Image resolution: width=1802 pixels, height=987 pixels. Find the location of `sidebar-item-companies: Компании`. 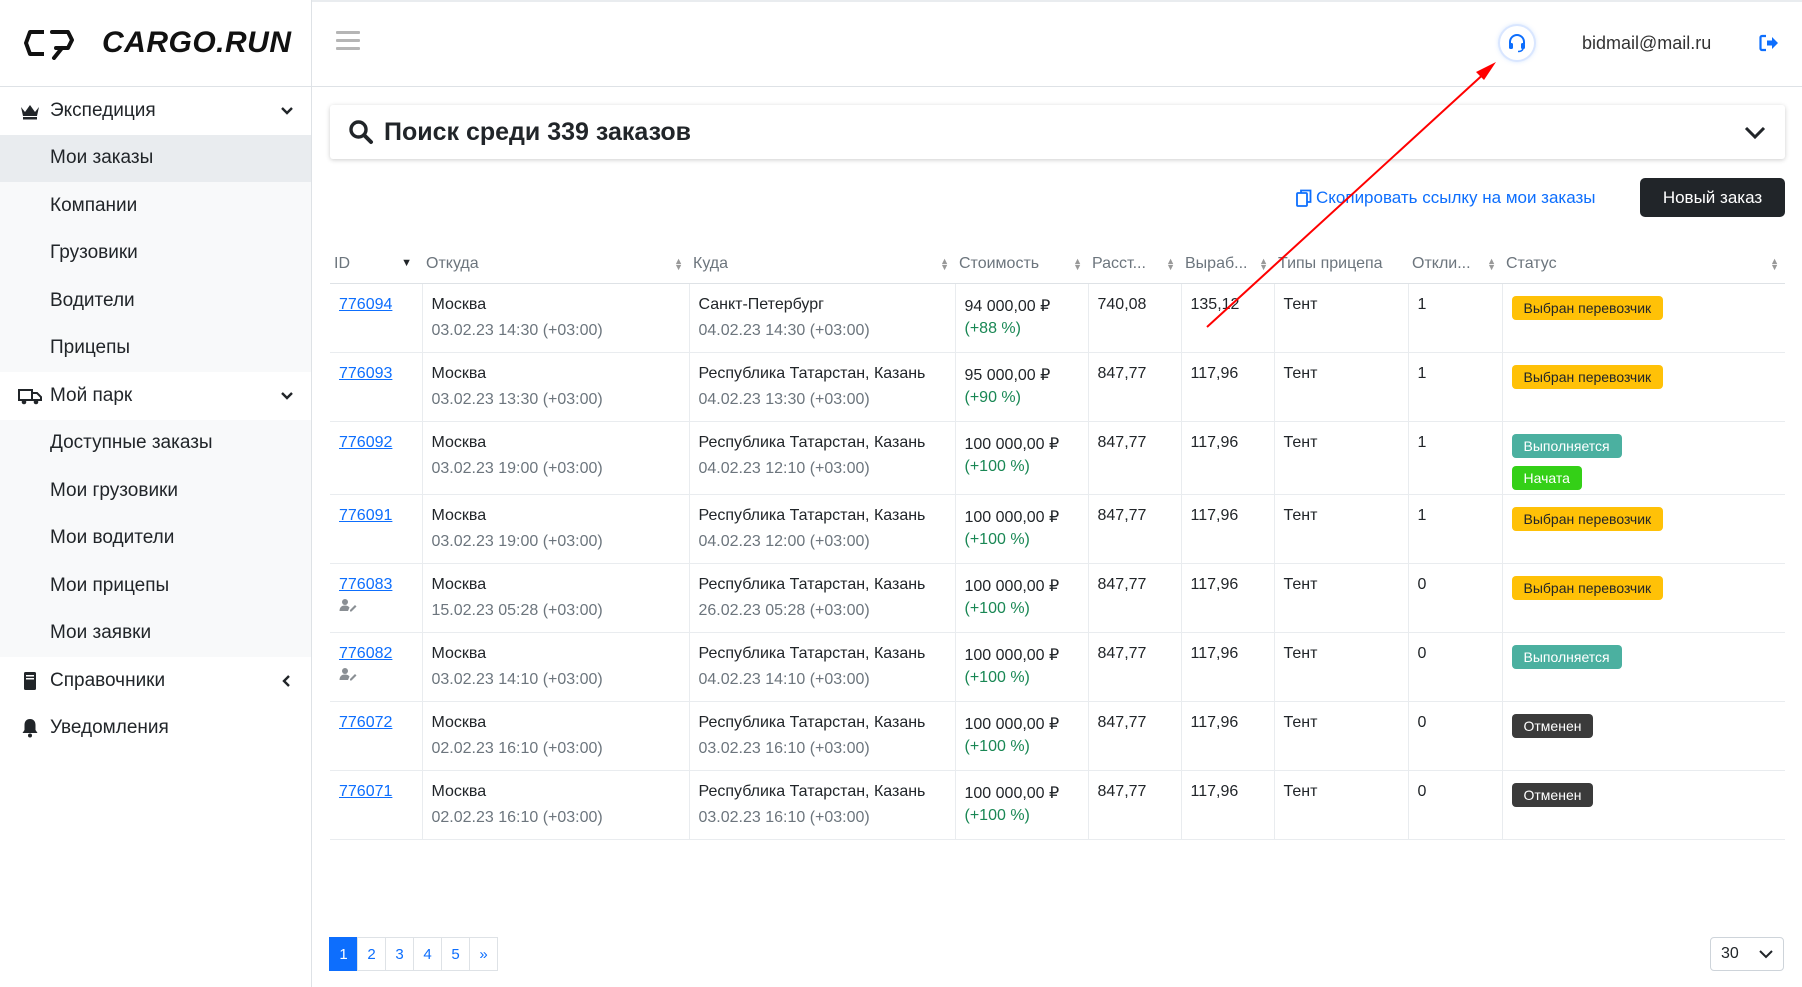

sidebar-item-companies: Компании is located at coordinates (155, 206).